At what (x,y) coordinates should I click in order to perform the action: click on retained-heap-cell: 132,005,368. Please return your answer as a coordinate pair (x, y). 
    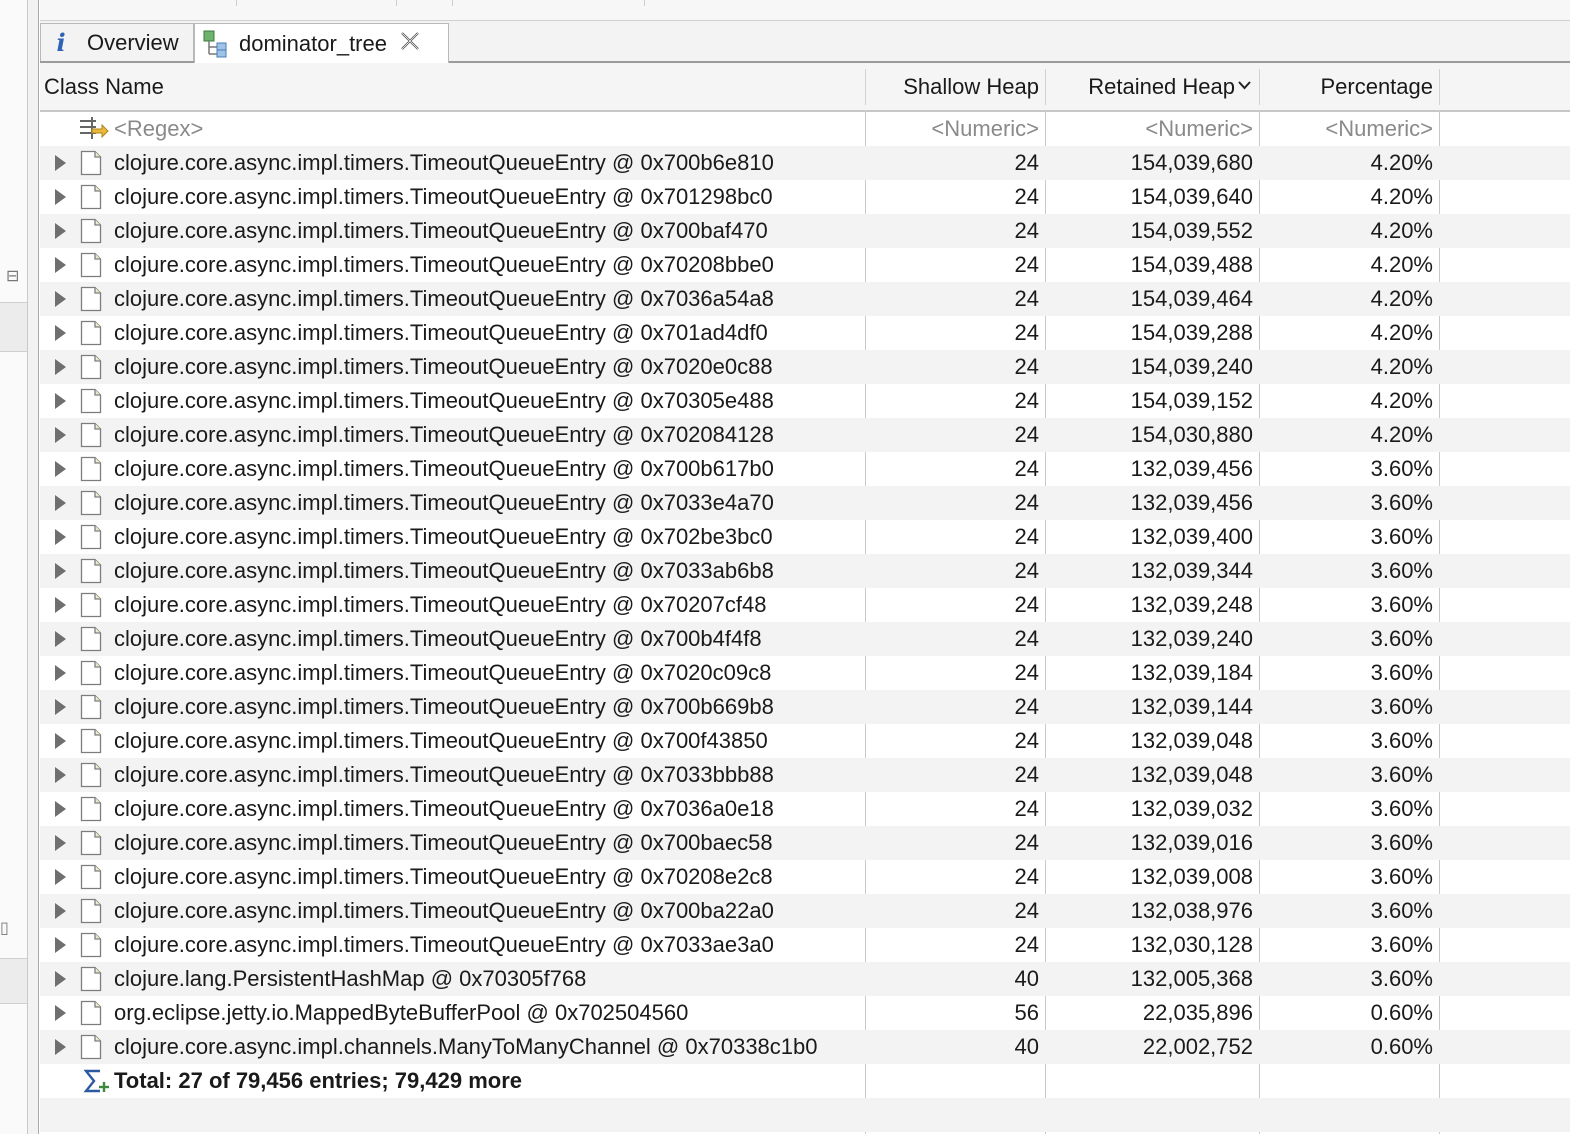
    Looking at the image, I should click on (1191, 978).